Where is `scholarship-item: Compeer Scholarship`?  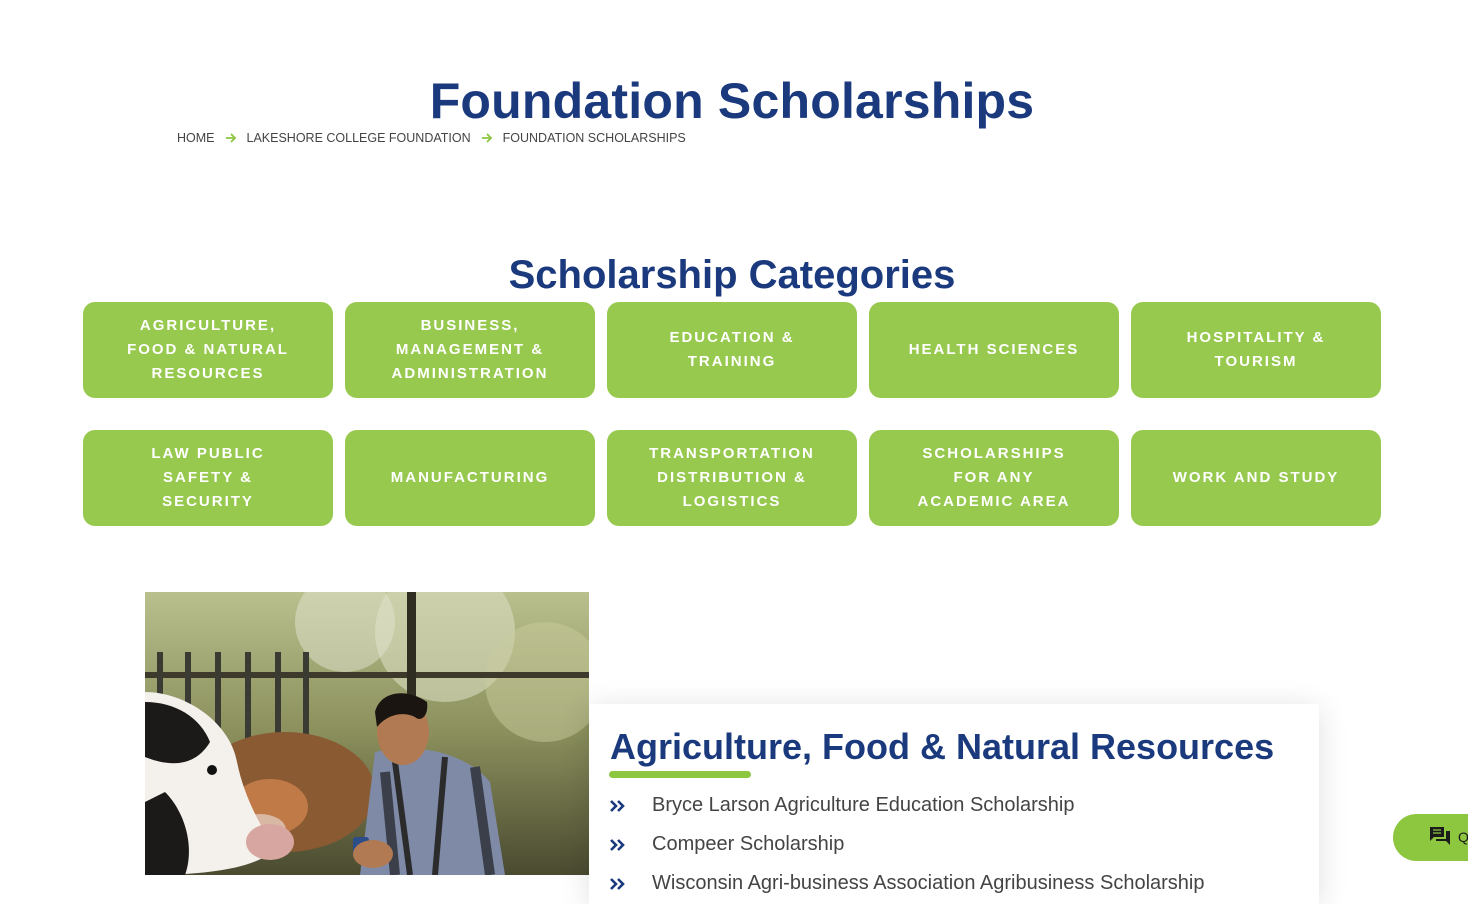 scholarship-item: Compeer Scholarship is located at coordinates (907, 844).